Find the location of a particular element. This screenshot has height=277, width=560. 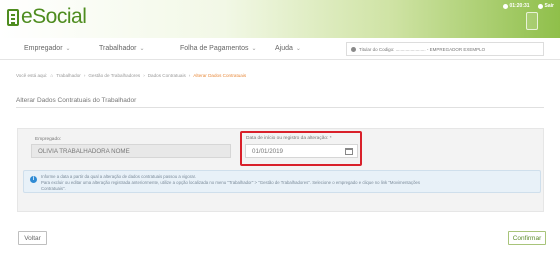

employee-value: OLIVIA TRABALHADORA NOME is located at coordinates (84, 151).